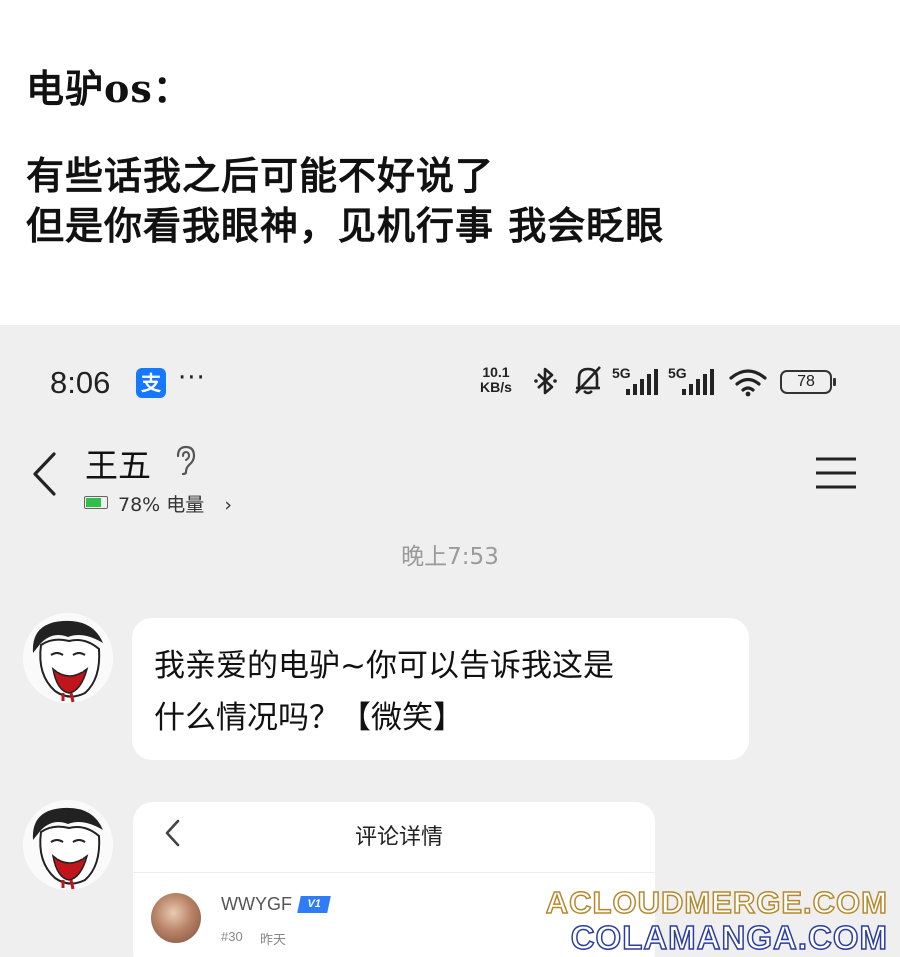 The image size is (900, 957). I want to click on battery-icon: 78, so click(808, 382).